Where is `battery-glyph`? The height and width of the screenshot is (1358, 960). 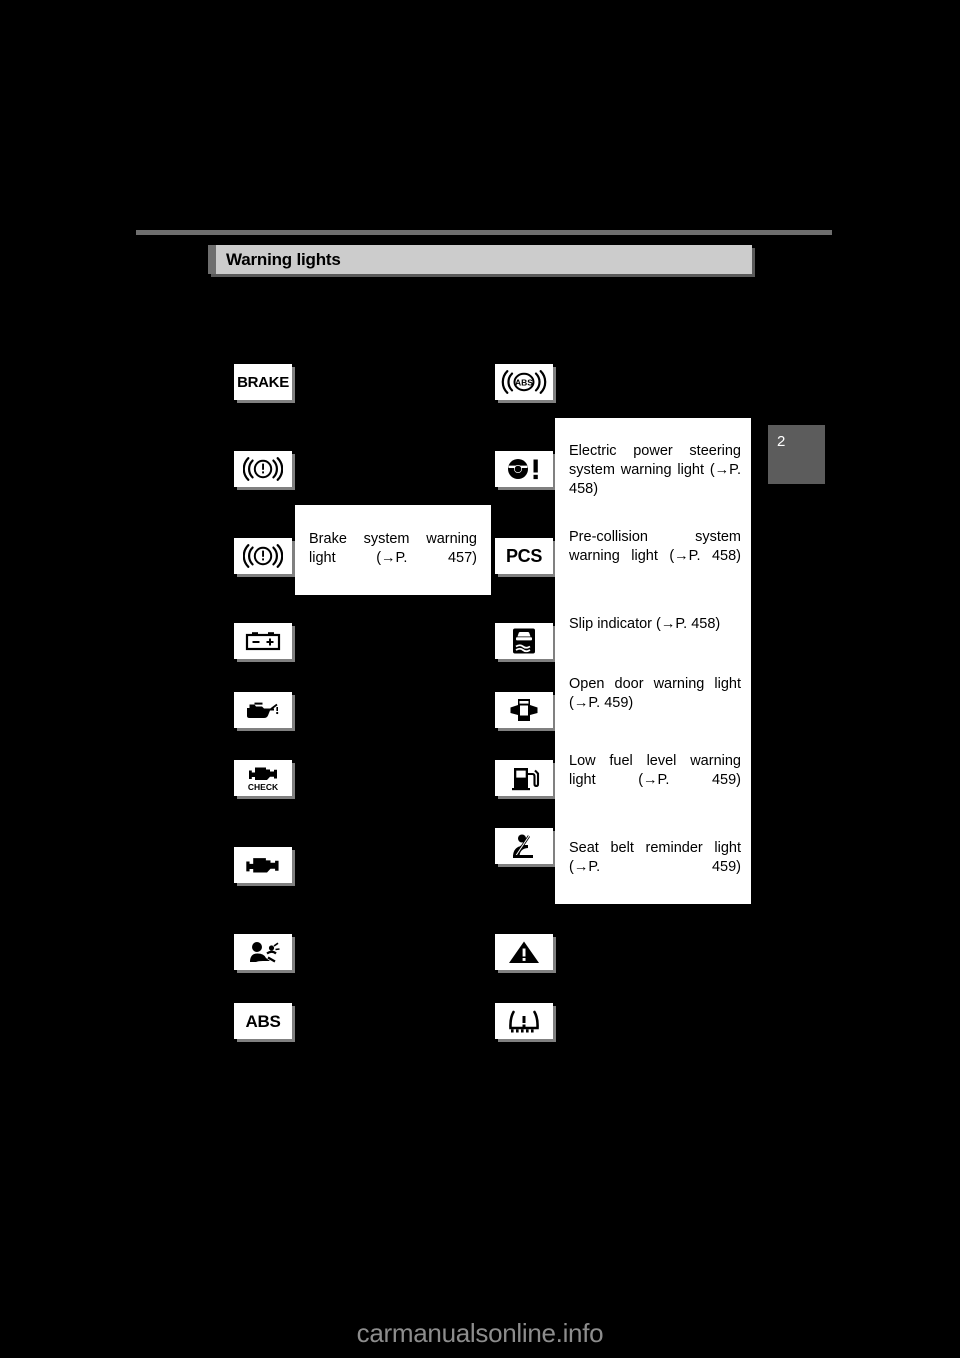 battery-glyph is located at coordinates (263, 641).